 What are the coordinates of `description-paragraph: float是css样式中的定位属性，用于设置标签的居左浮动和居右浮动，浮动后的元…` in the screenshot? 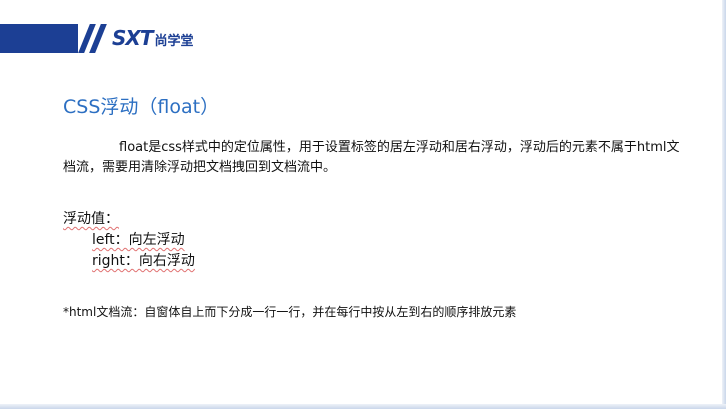 It's located at (371, 157).